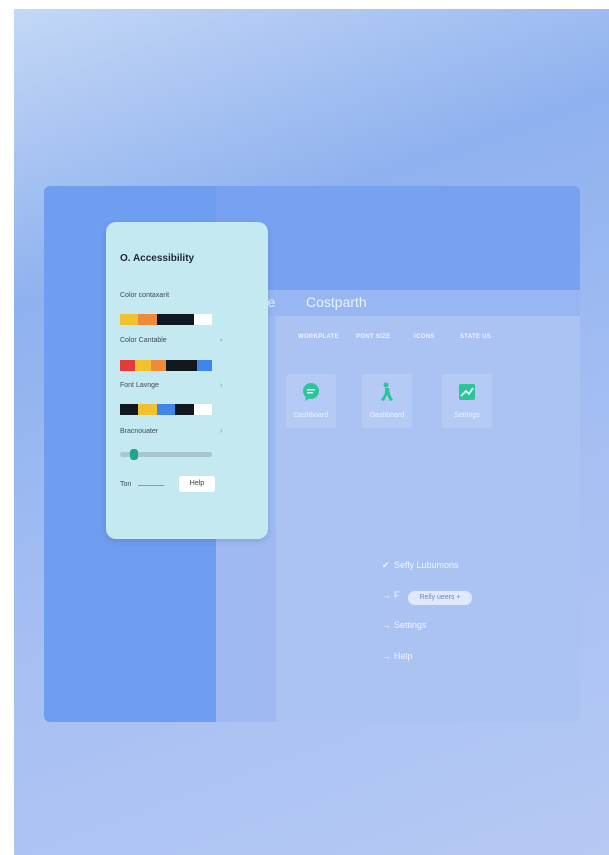 The height and width of the screenshot is (855, 609). Describe the element at coordinates (139, 431) in the screenshot. I see `field-label-bracnouater: Bracnouater` at that location.